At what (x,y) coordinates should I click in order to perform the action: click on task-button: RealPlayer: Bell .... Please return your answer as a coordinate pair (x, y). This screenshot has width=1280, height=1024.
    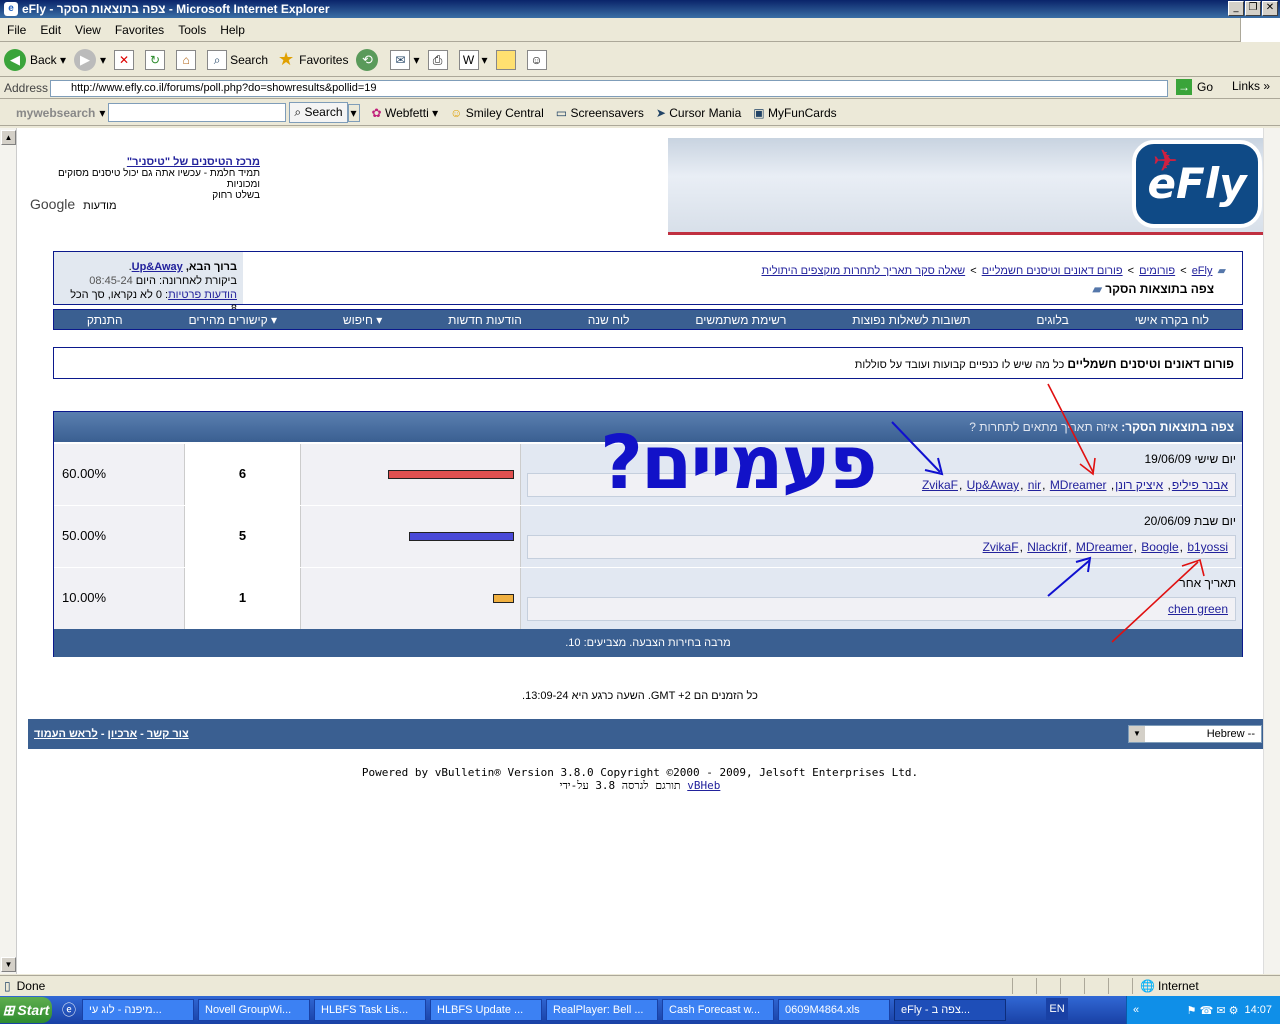
    Looking at the image, I should click on (602, 1010).